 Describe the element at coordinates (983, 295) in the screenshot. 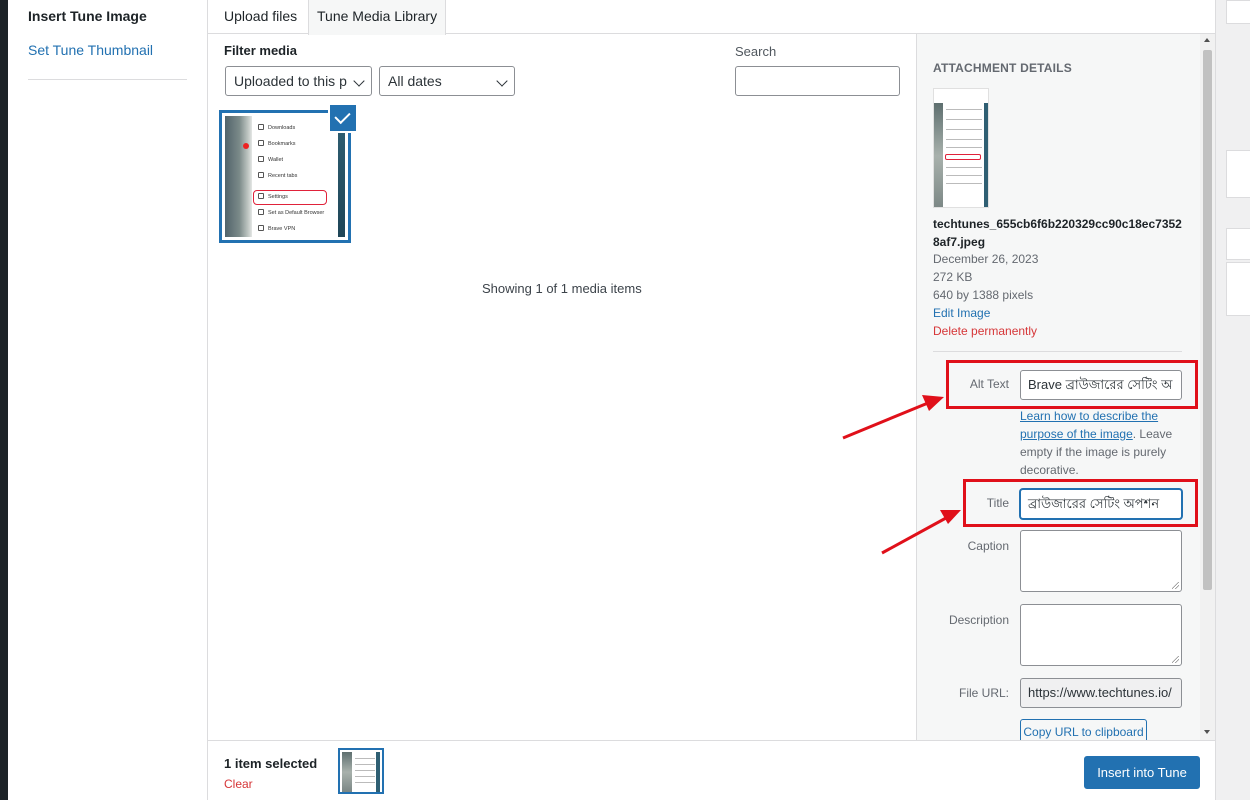

I see `attachment-dimensions: 640 by 1388 pixels` at that location.